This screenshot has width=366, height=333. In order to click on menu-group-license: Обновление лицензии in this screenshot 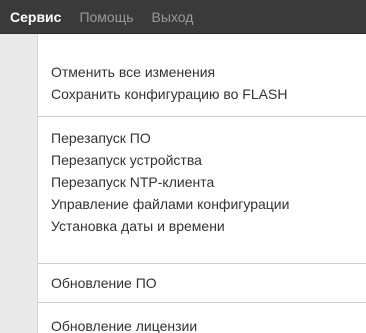, I will do `click(202, 324)`.